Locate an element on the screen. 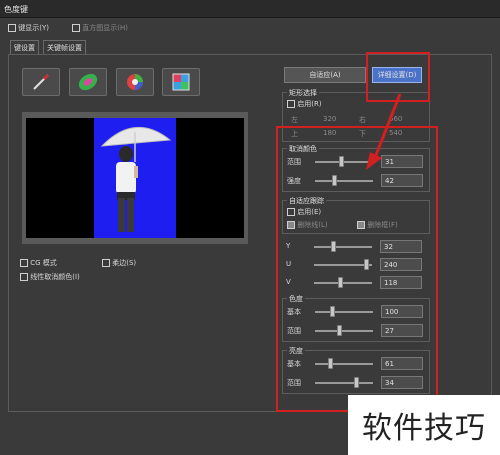 This screenshot has height=455, width=500. key-display-option: 键显示(Y) is located at coordinates (28, 28).